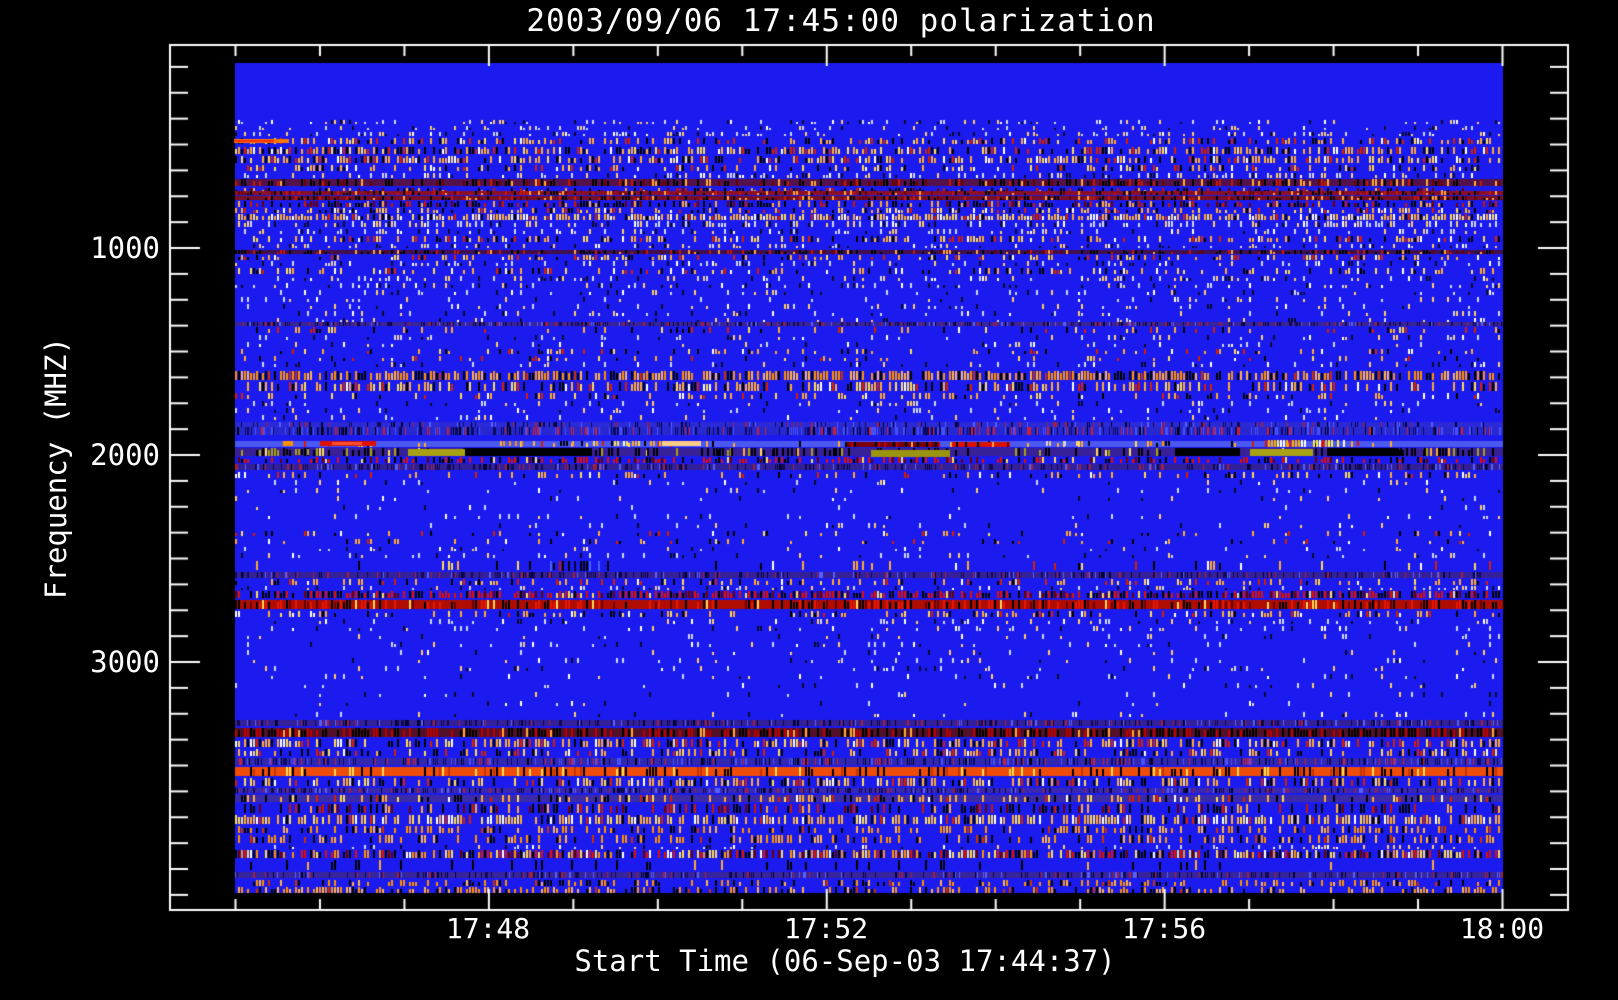 Image resolution: width=1618 pixels, height=1000 pixels. What do you see at coordinates (125, 662) in the screenshot?
I see `y-tick-label-3000: 3000` at bounding box center [125, 662].